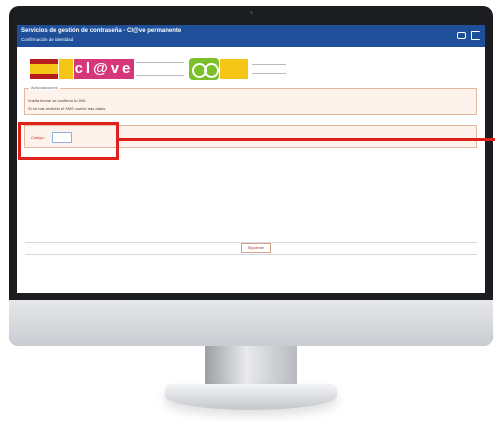  I want to click on info-legend: Aviso/acciones, so click(44, 87).